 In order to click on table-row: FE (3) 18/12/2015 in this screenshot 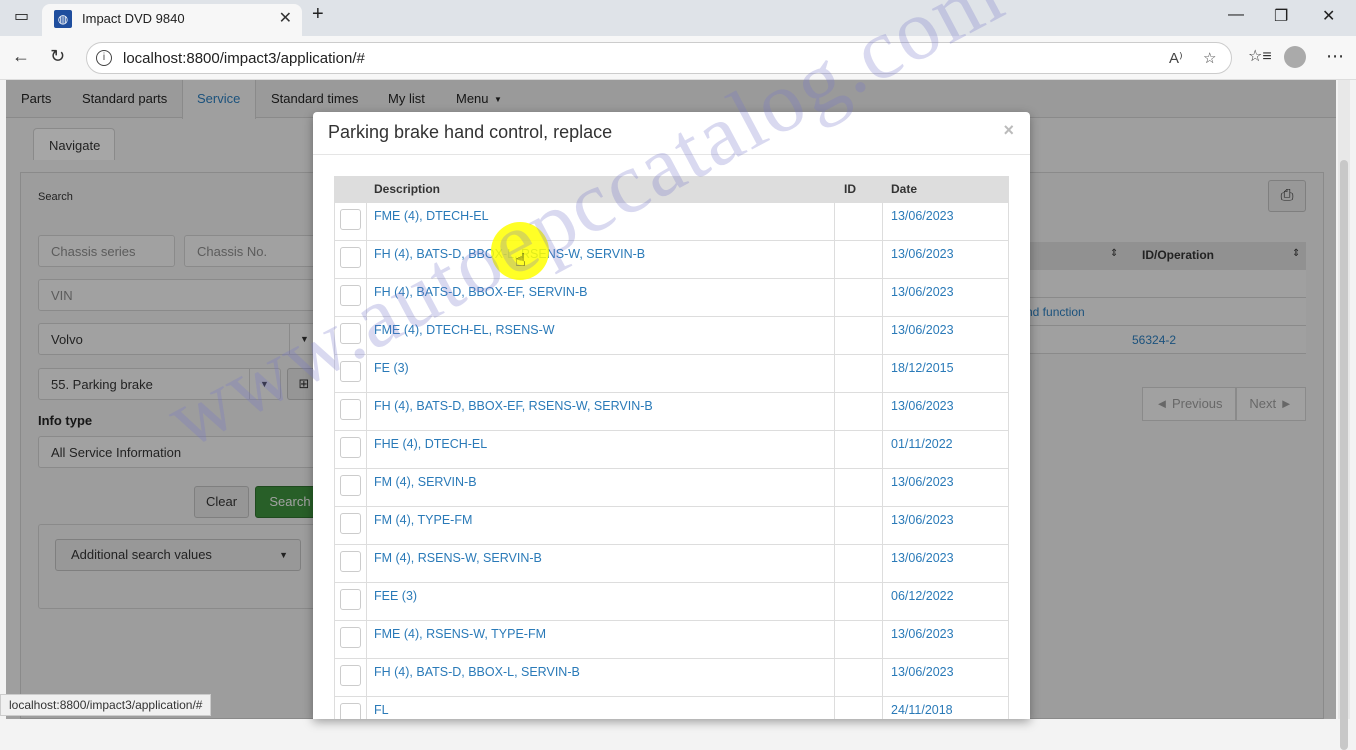, I will do `click(671, 374)`.